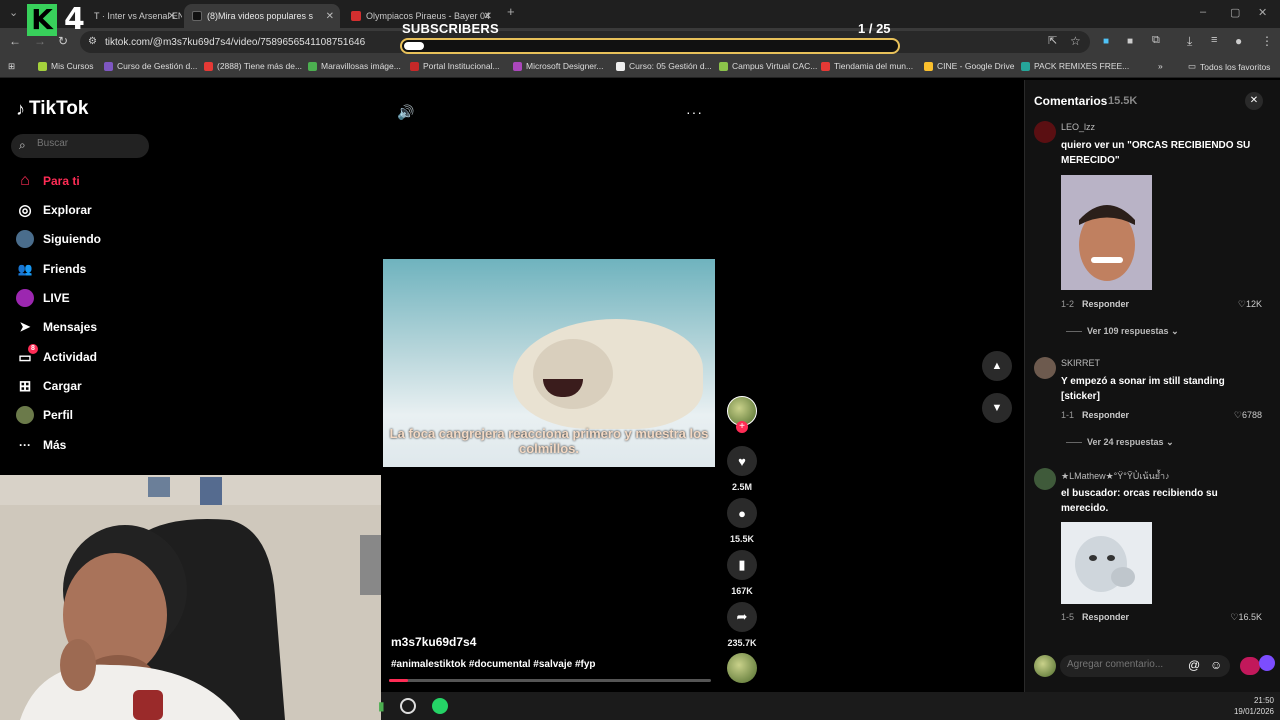 The width and height of the screenshot is (1280, 720). I want to click on nav-item-friends: 👥 Friends, so click(51, 269).